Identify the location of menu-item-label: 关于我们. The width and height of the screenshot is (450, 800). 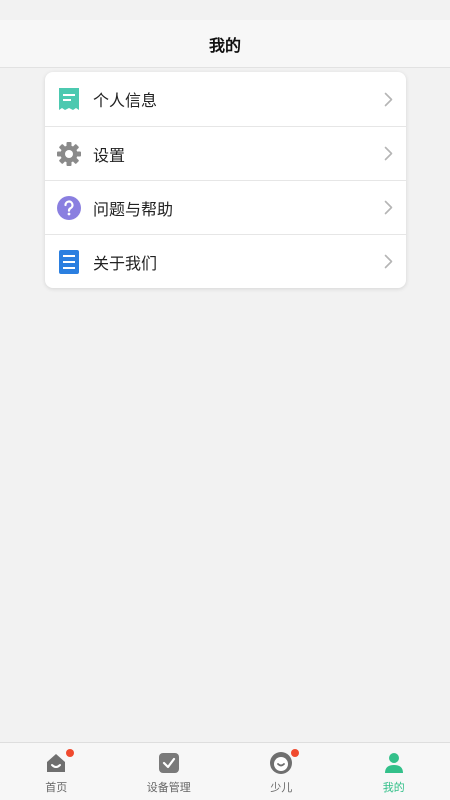
(125, 263).